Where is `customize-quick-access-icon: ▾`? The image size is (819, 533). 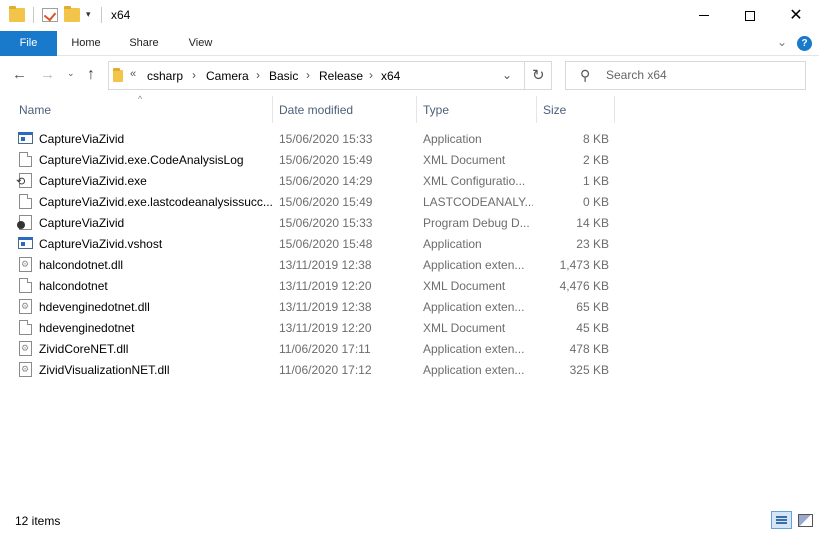
customize-quick-access-icon: ▾ is located at coordinates (88, 14).